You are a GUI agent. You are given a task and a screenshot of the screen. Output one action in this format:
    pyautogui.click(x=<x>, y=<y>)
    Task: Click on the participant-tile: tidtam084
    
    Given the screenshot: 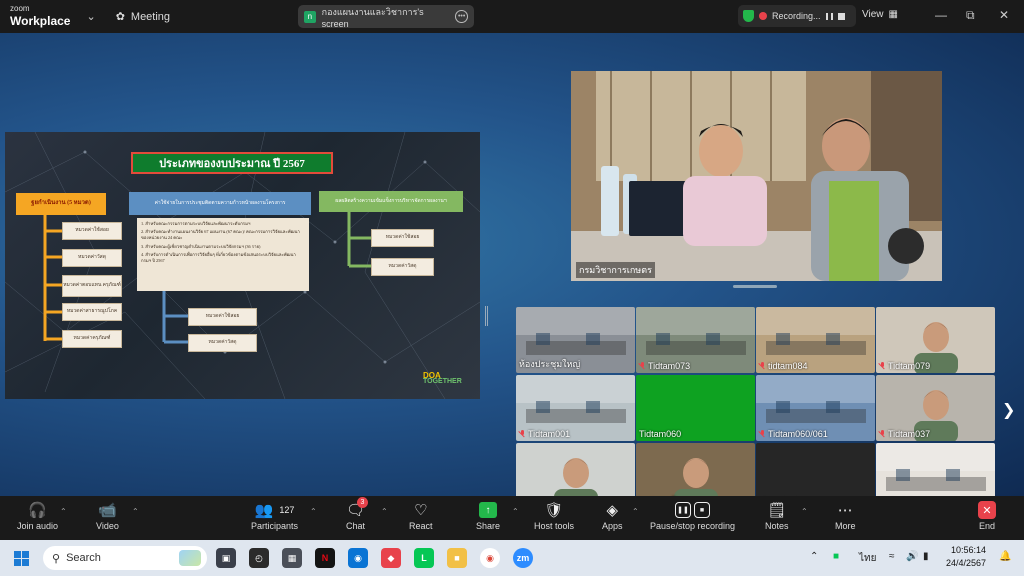 What is the action you would take?
    pyautogui.click(x=815, y=340)
    